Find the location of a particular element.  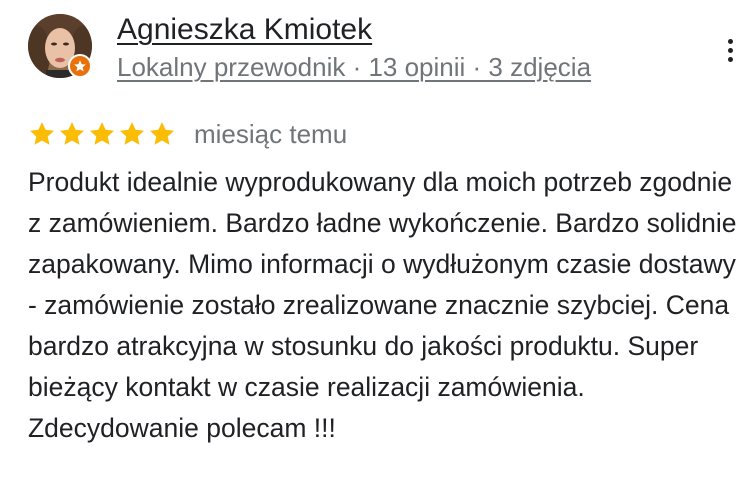

local-guide-badge is located at coordinates (80, 66).